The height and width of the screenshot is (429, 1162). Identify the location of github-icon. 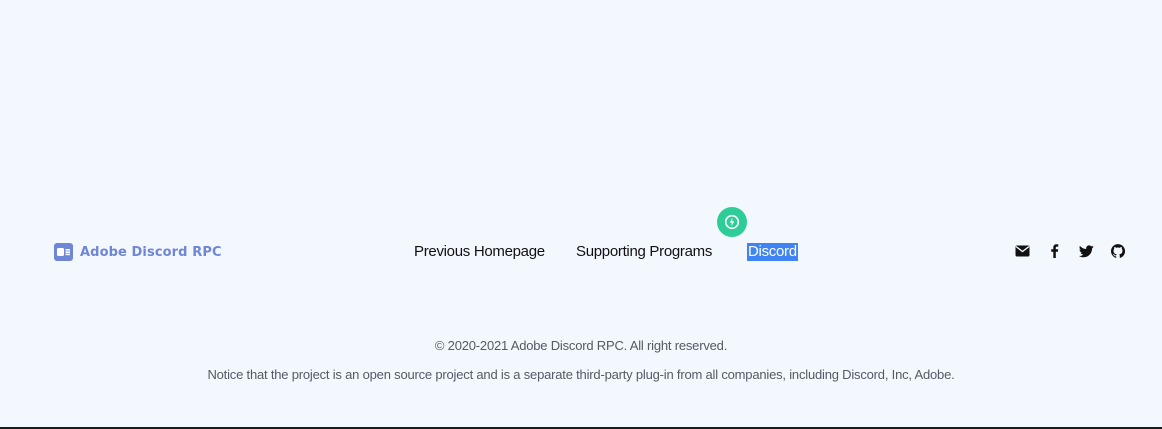
(1118, 251).